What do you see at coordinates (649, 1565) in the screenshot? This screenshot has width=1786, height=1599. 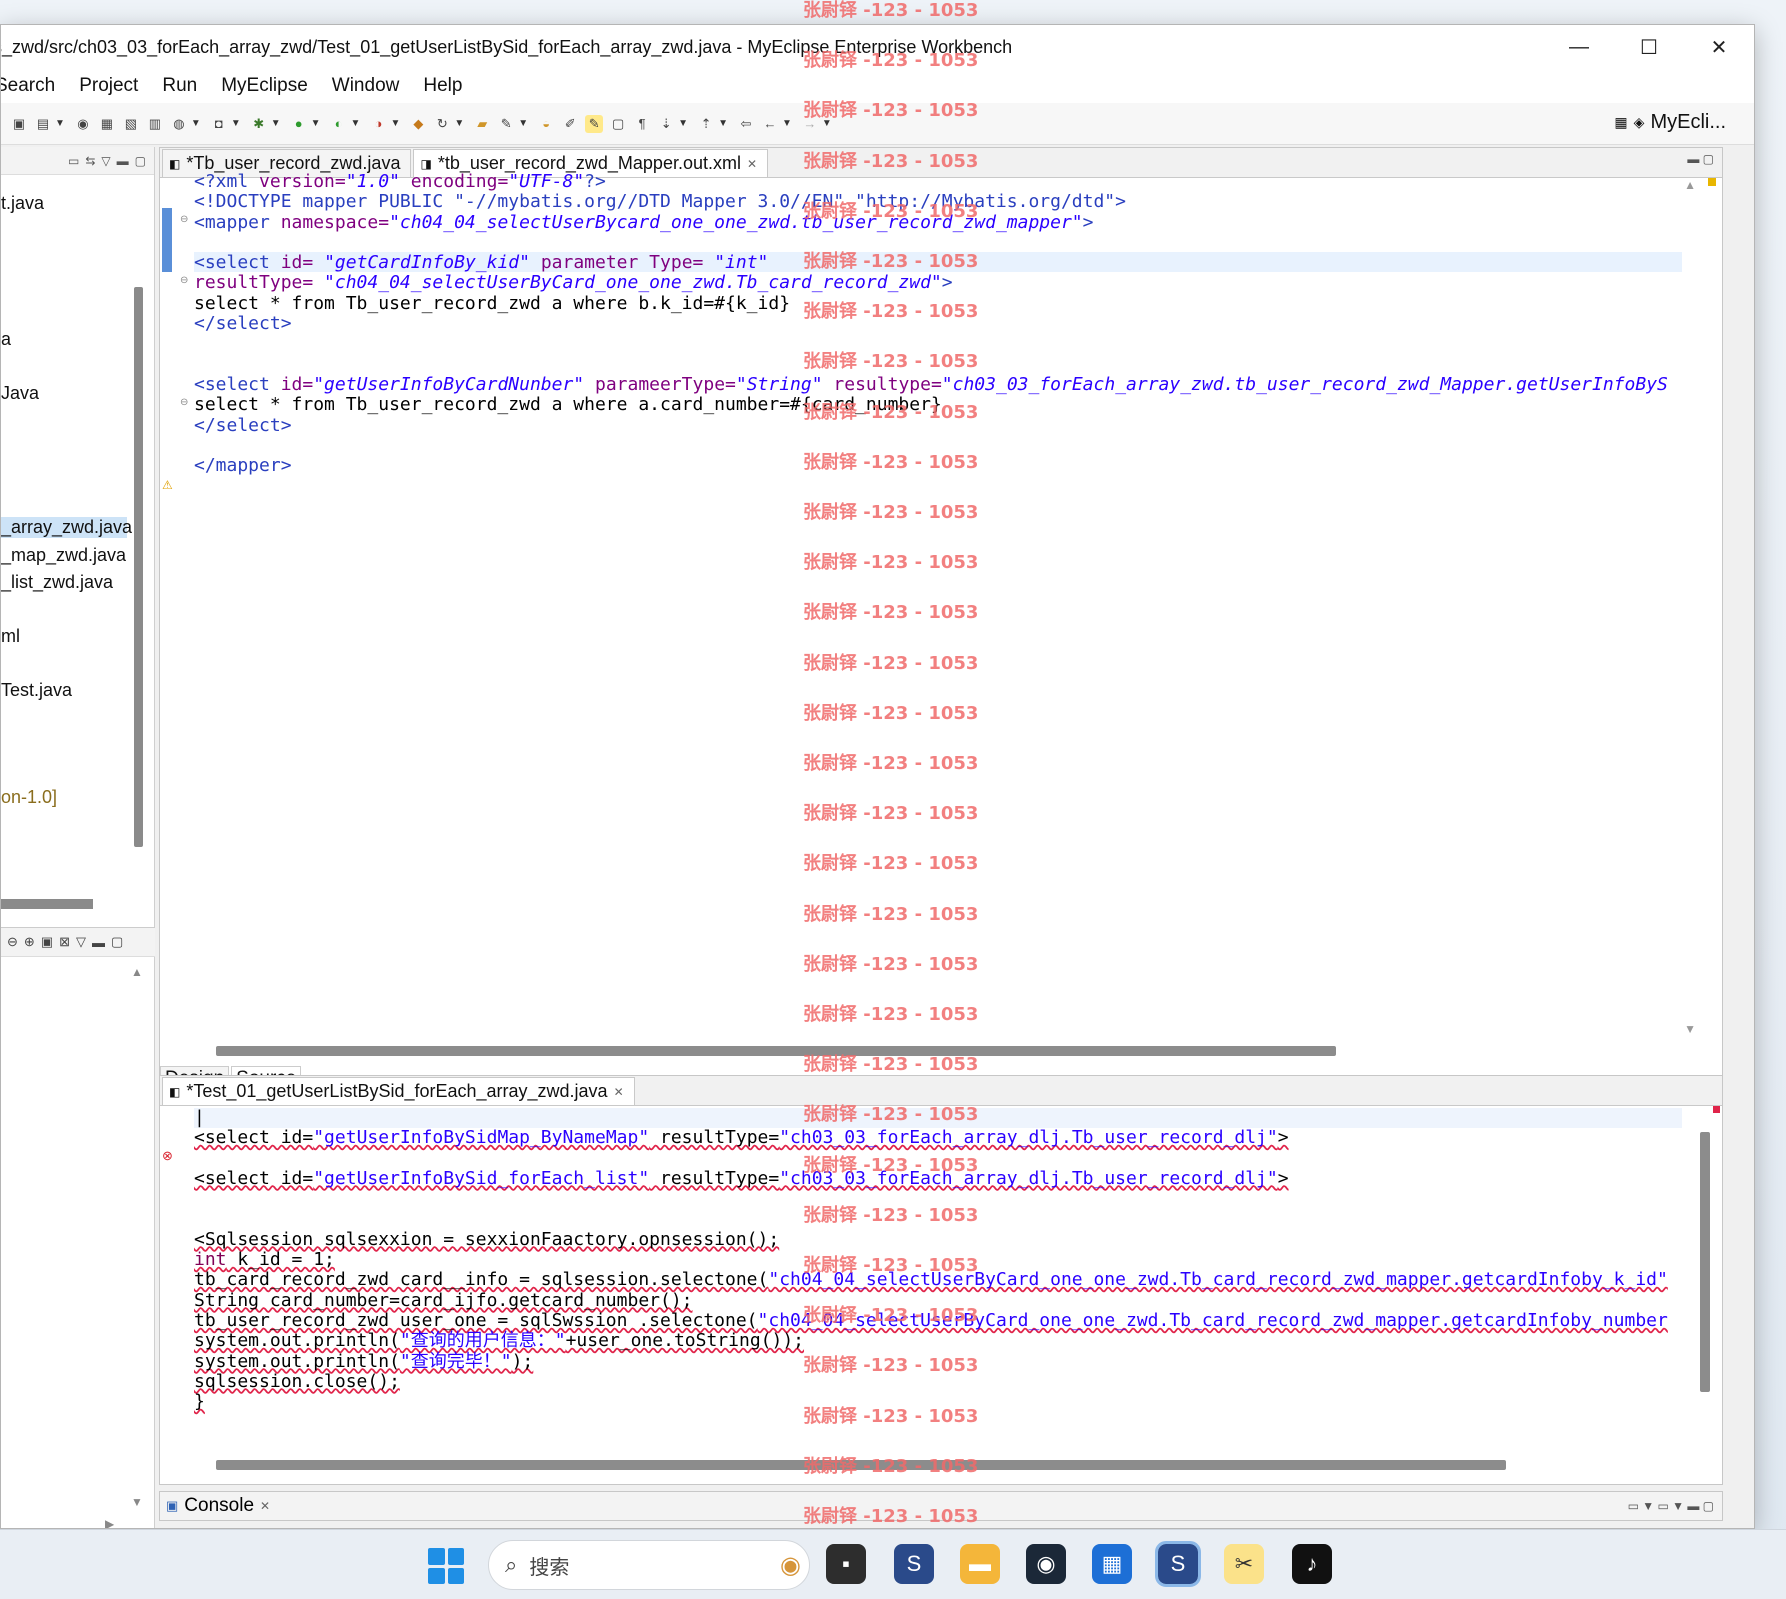 I see `taskbar-search: ⌕ 搜索 ◉` at bounding box center [649, 1565].